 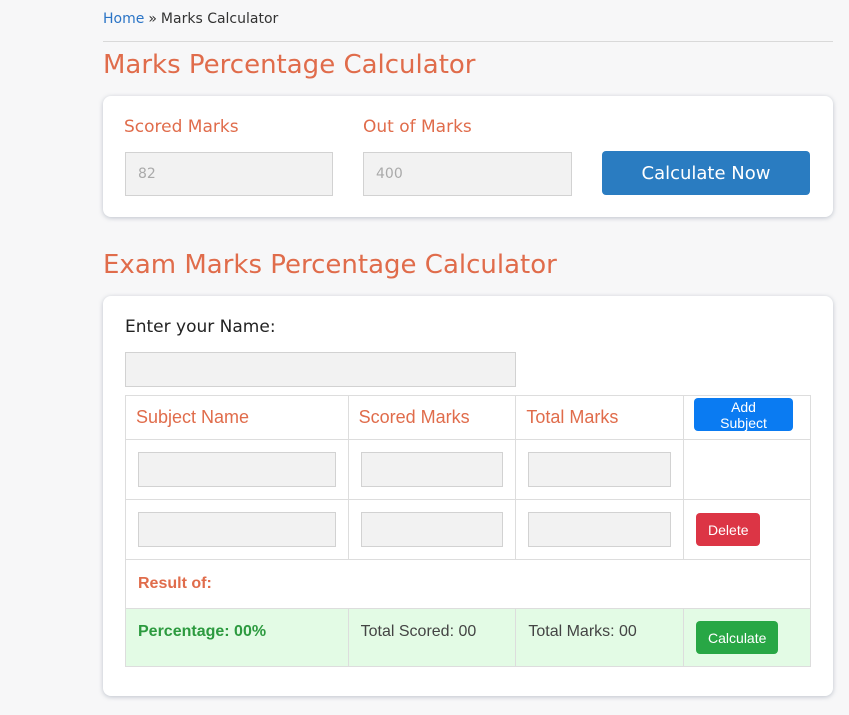 I want to click on column-header-action: Add Subject, so click(x=747, y=417).